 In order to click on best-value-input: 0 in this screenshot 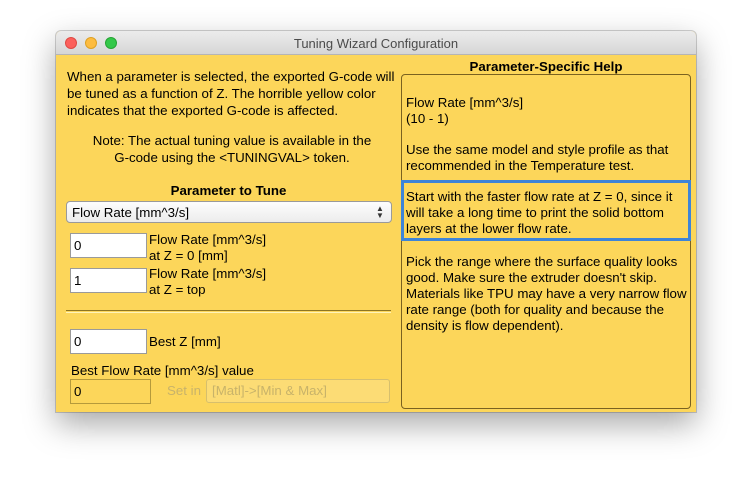, I will do `click(110, 391)`.